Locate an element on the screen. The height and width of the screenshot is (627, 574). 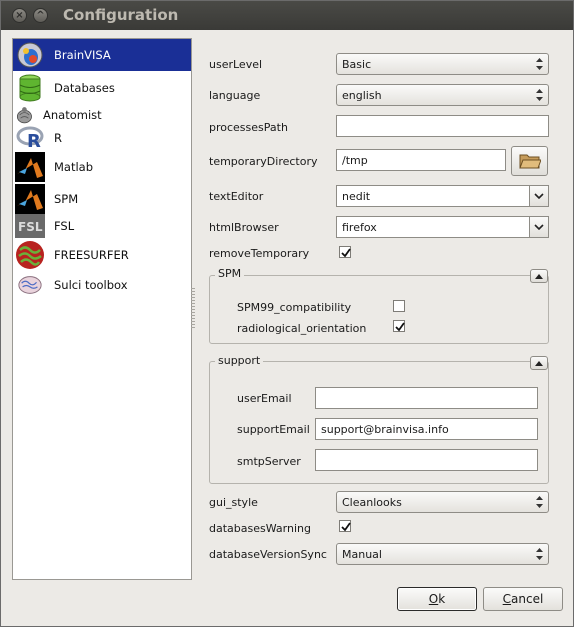
htmlbrowser-value: firefox is located at coordinates (359, 227).